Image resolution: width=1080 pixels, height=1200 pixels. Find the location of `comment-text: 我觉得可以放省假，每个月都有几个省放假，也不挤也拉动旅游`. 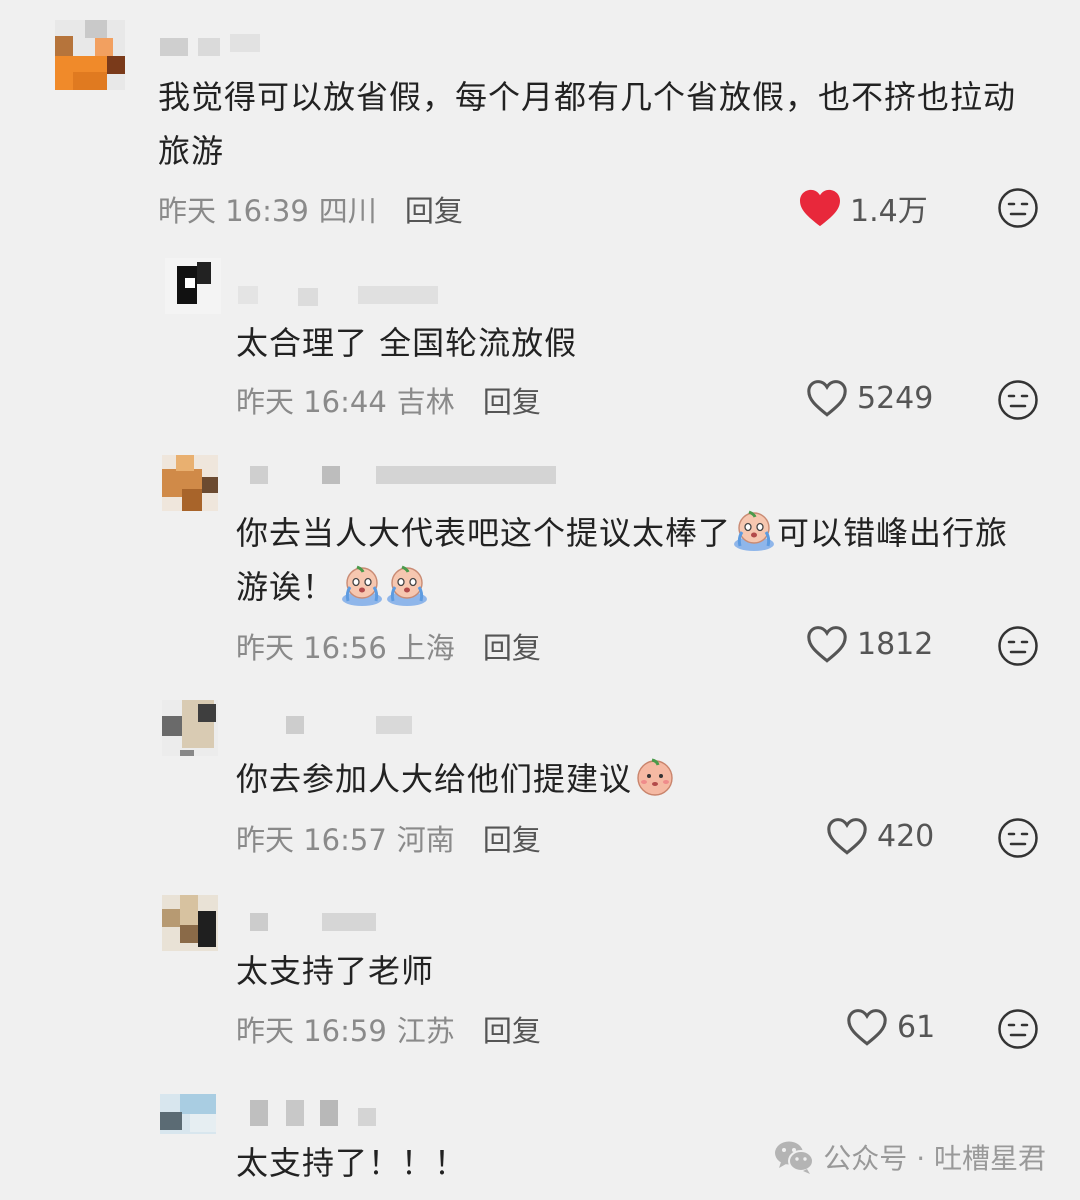

comment-text: 我觉得可以放省假，每个月都有几个省放假，也不挤也拉动旅游 is located at coordinates (587, 124).